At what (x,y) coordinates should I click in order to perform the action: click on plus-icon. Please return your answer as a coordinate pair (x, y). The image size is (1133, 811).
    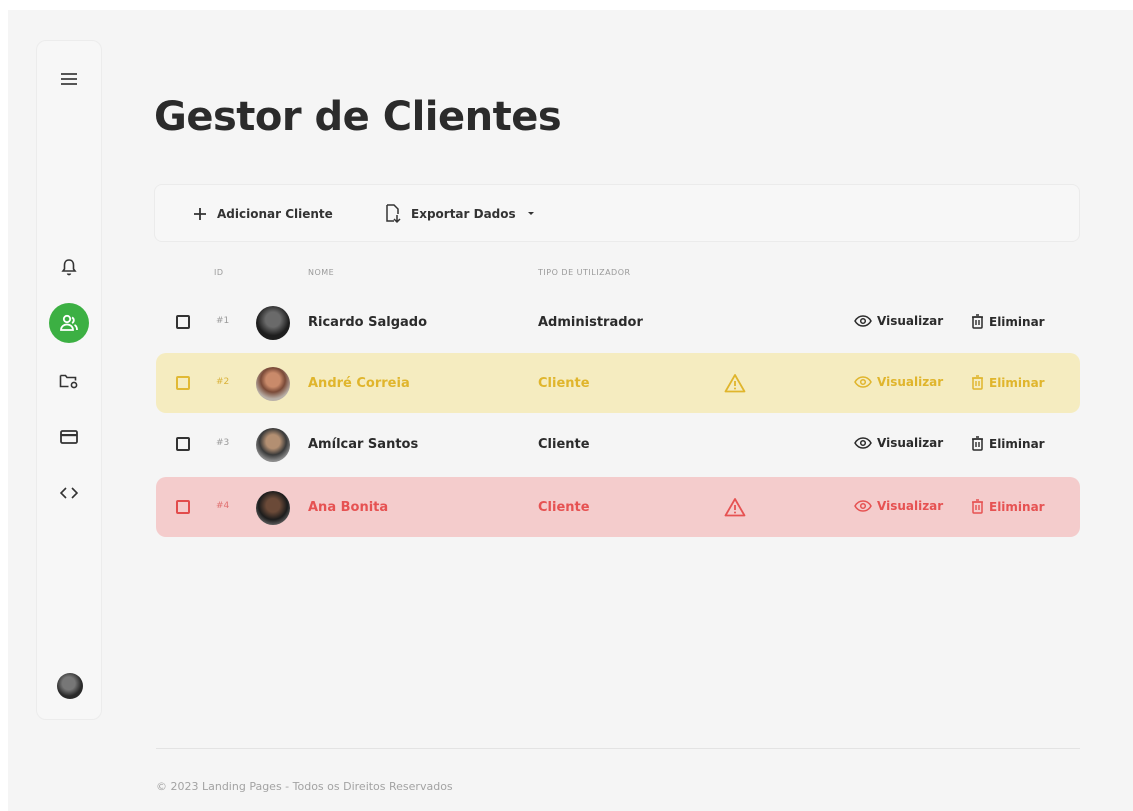
    Looking at the image, I should click on (200, 214).